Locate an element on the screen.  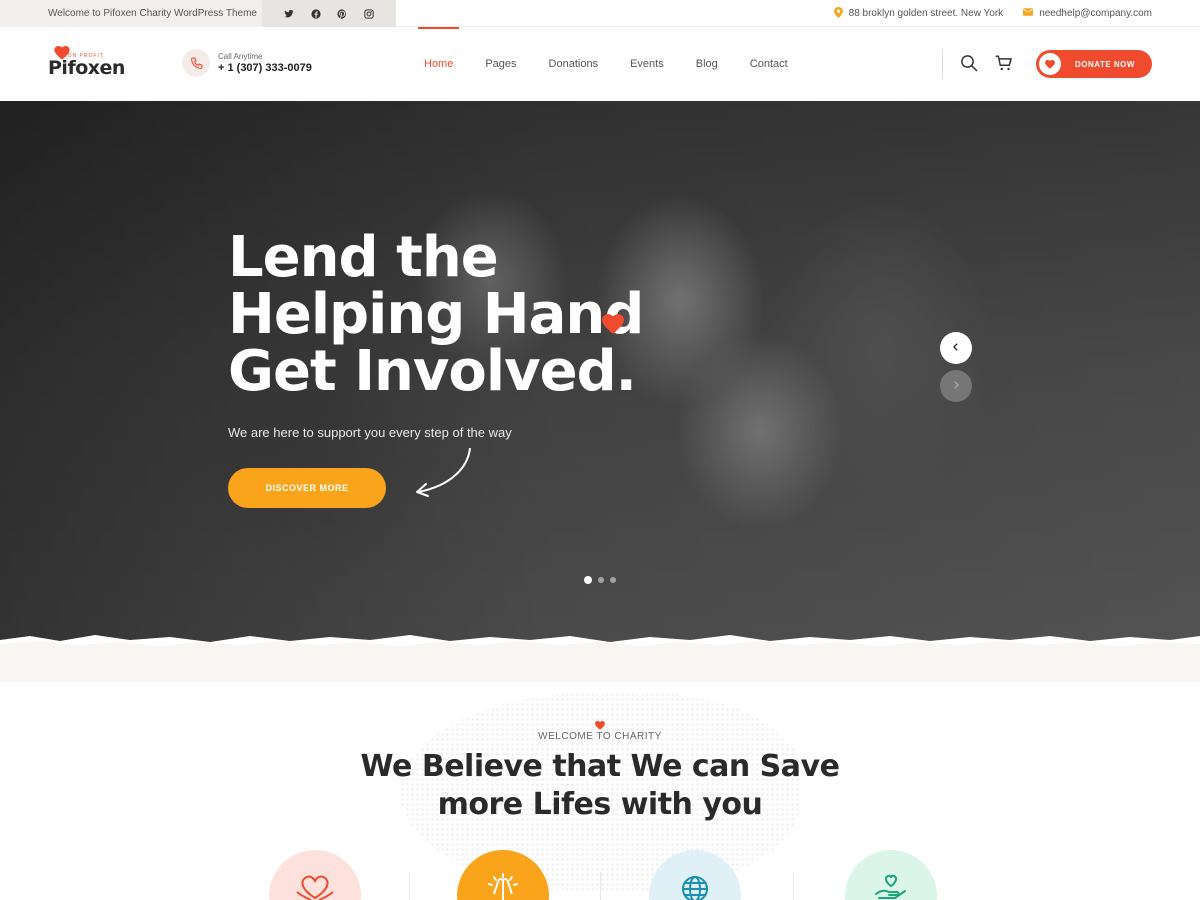
nav-events: Events is located at coordinates (647, 64).